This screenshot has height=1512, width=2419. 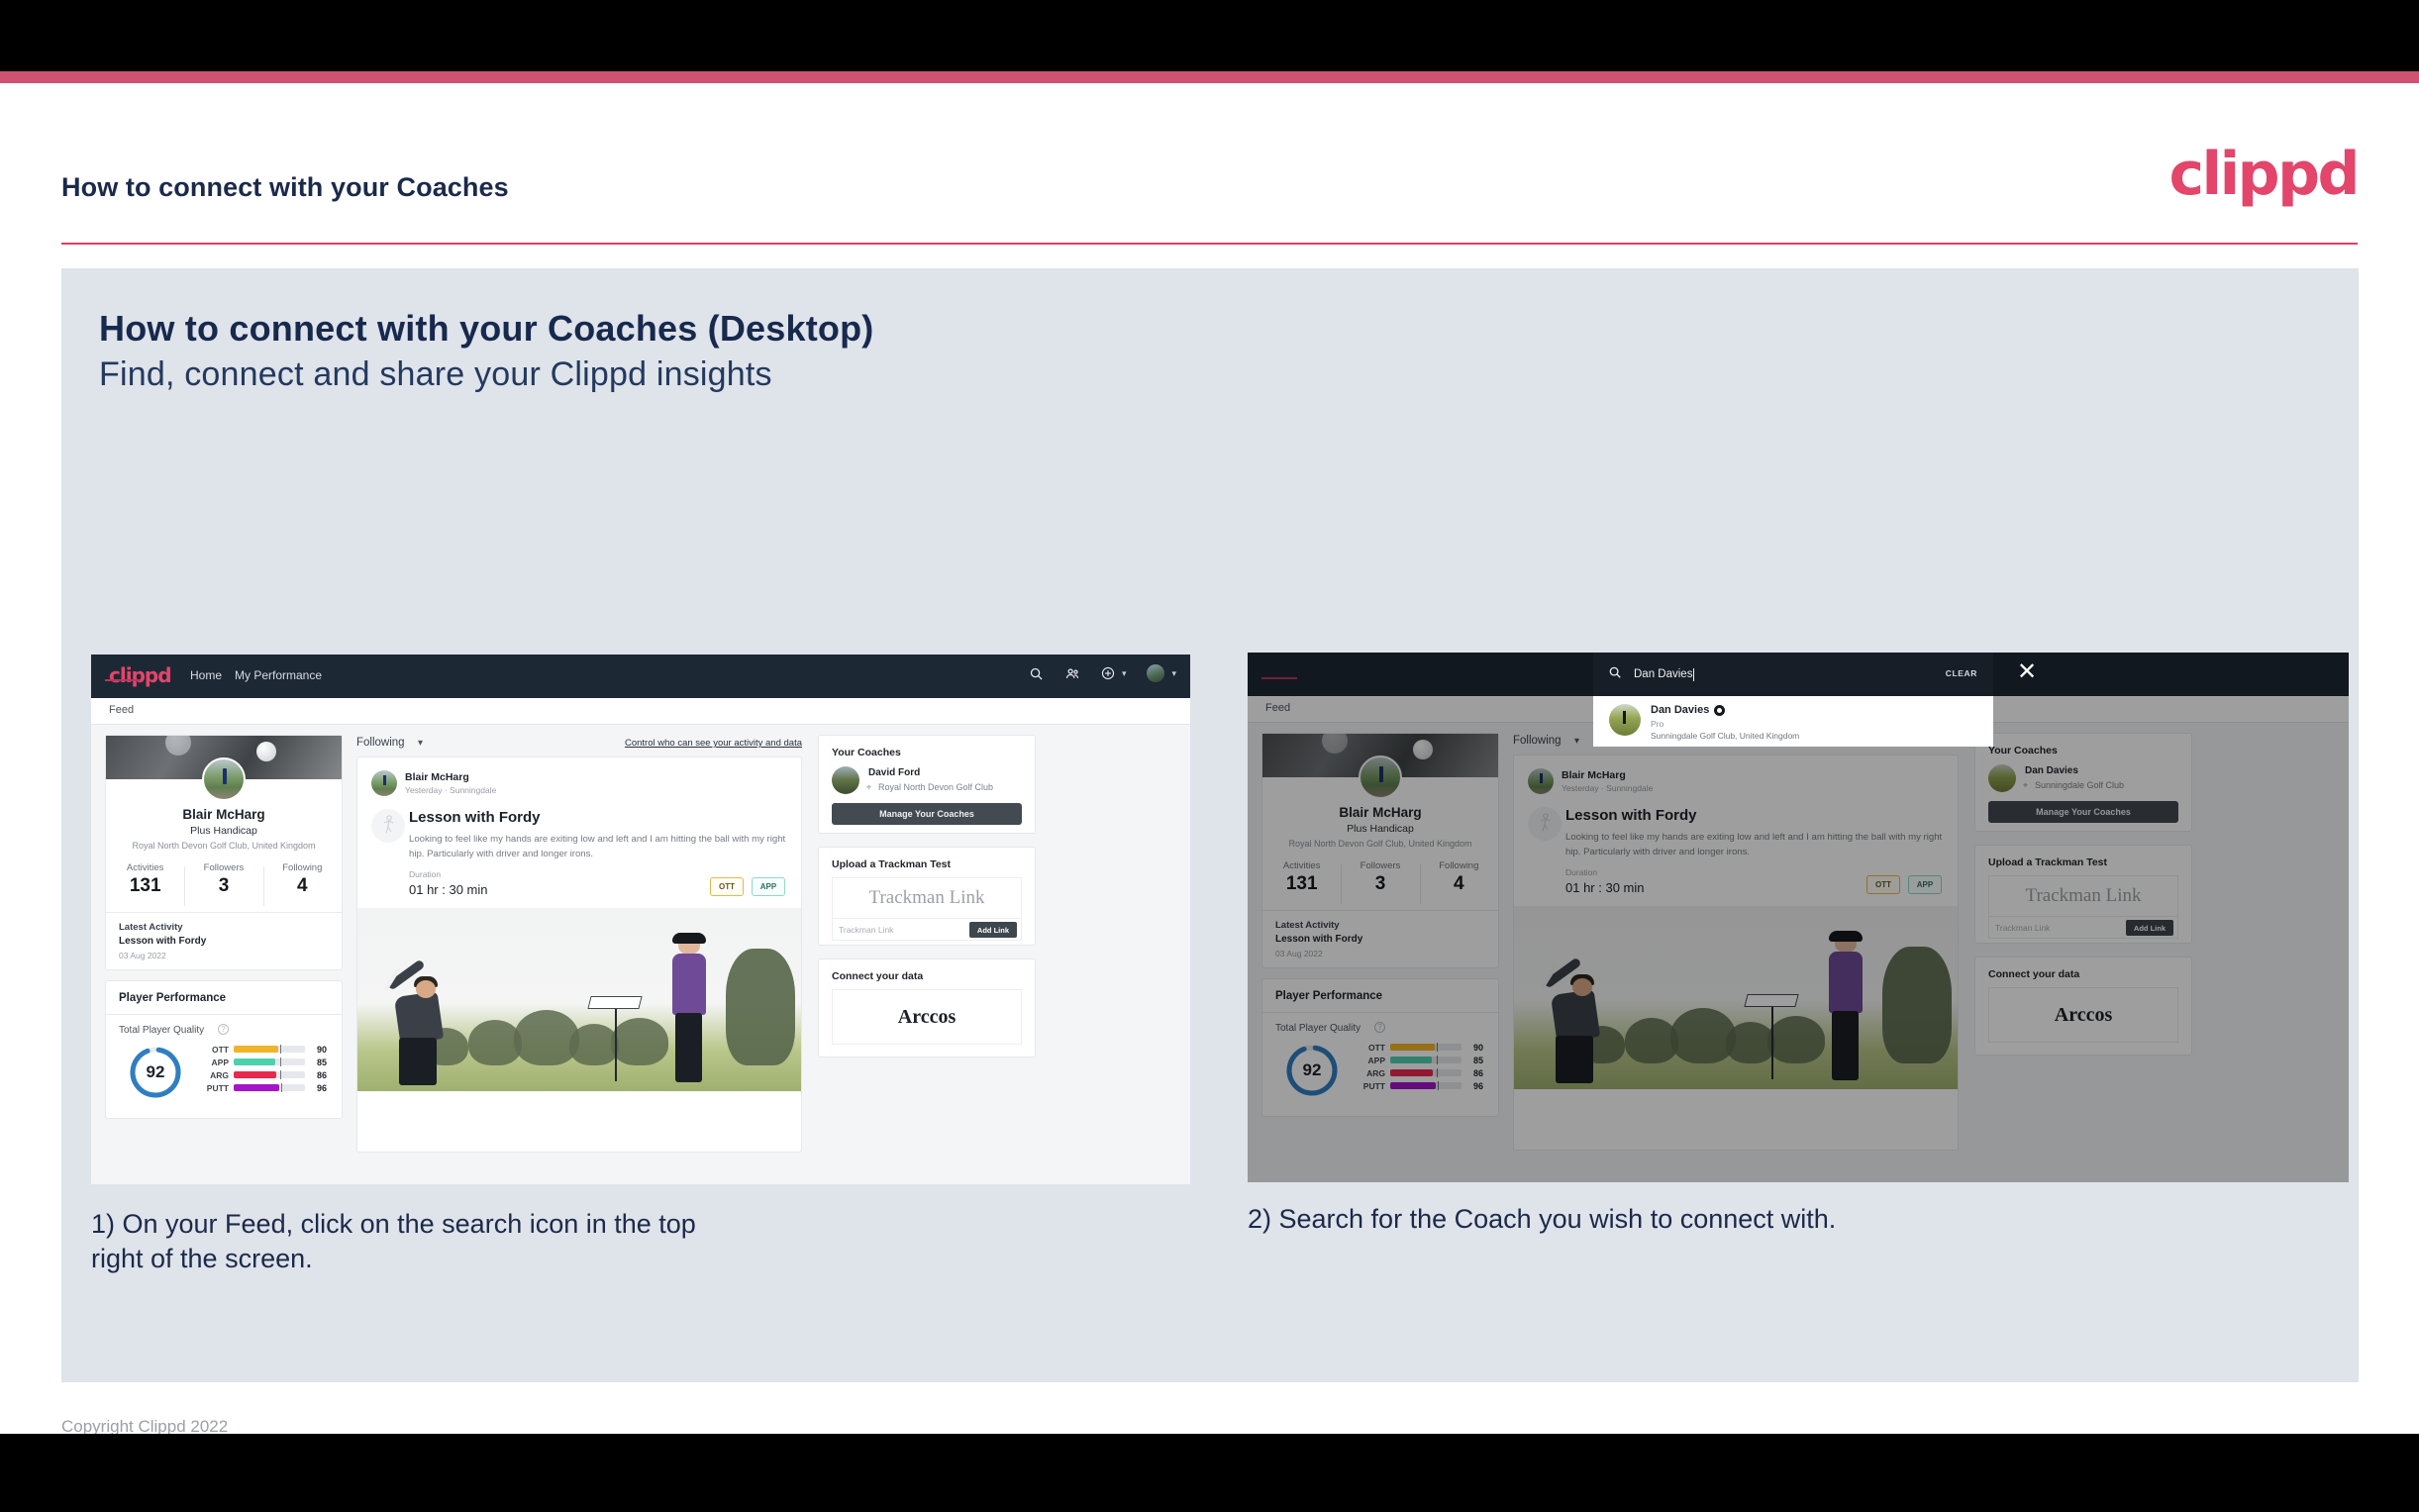 I want to click on avatar, so click(x=1156, y=673).